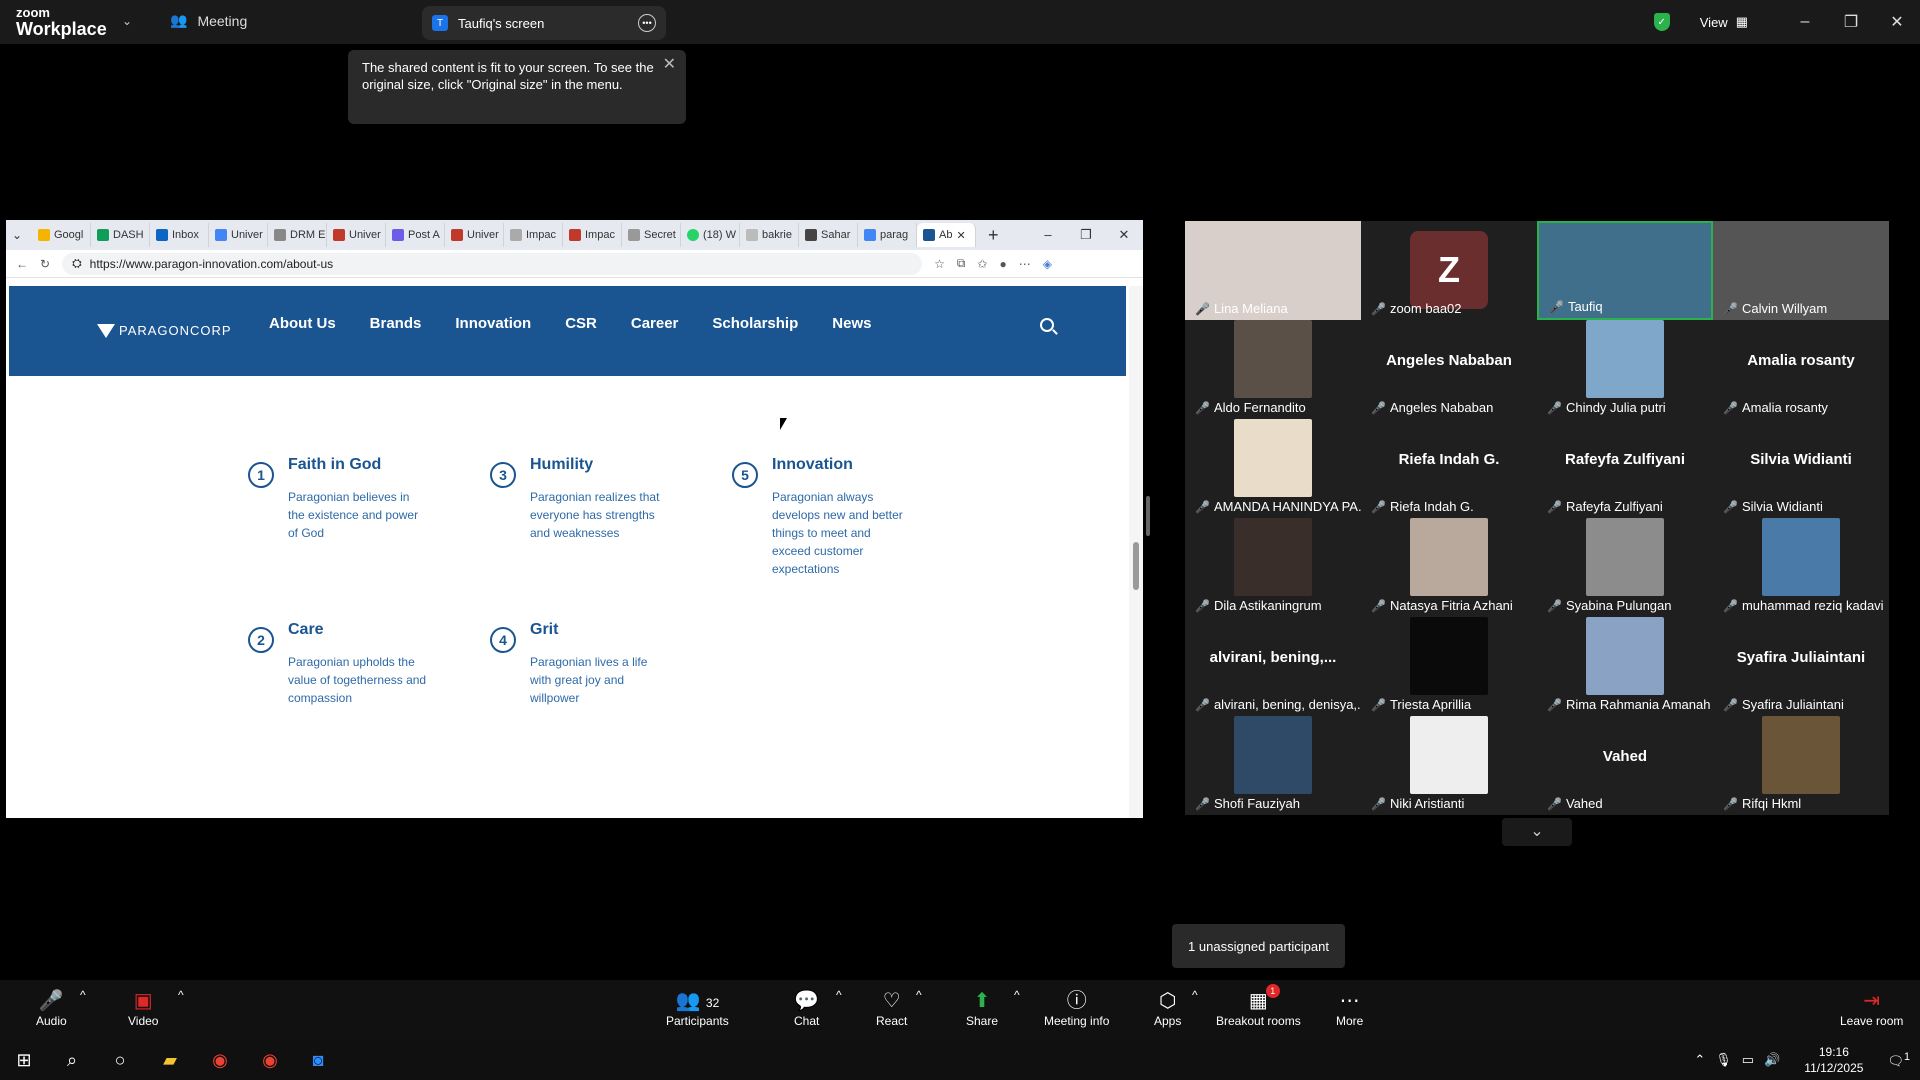 The width and height of the screenshot is (1920, 1080). I want to click on browser-tab: Sahar, so click(828, 235).